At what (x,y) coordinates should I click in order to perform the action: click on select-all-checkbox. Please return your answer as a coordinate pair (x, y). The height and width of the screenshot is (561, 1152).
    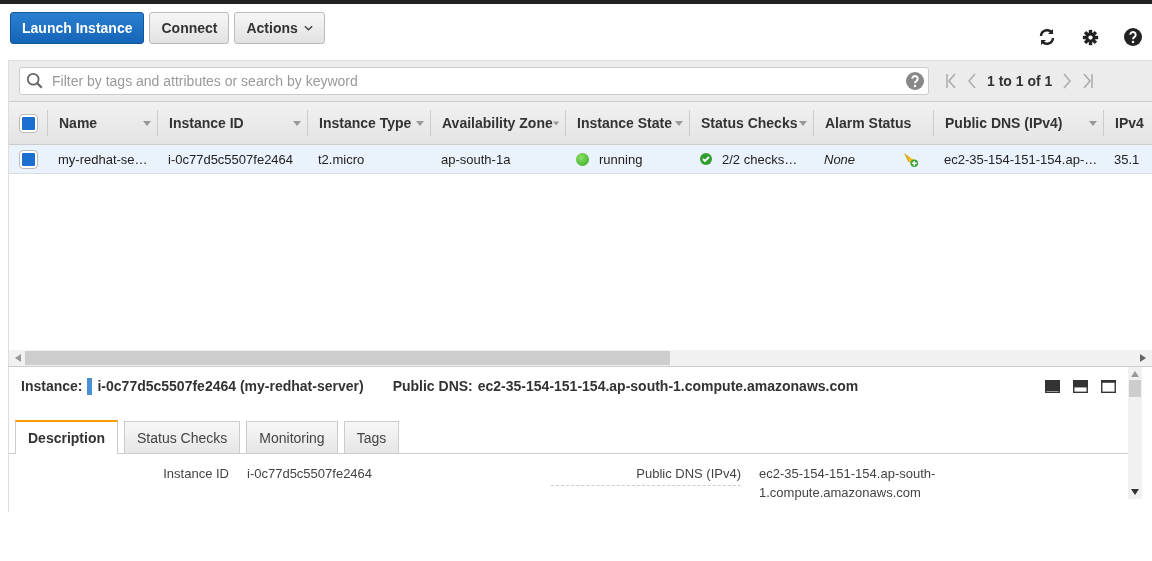
    Looking at the image, I should click on (28, 123).